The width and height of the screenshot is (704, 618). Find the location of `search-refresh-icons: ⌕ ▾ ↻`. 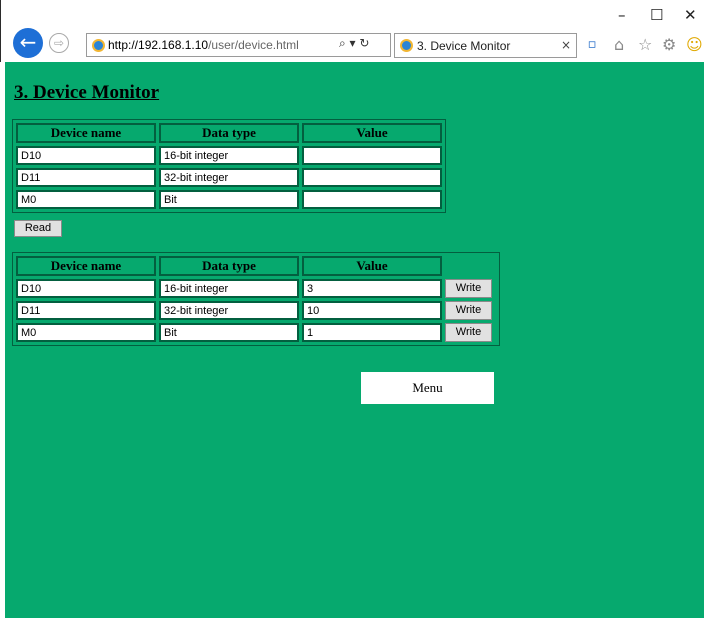

search-refresh-icons: ⌕ ▾ ↻ is located at coordinates (354, 43).